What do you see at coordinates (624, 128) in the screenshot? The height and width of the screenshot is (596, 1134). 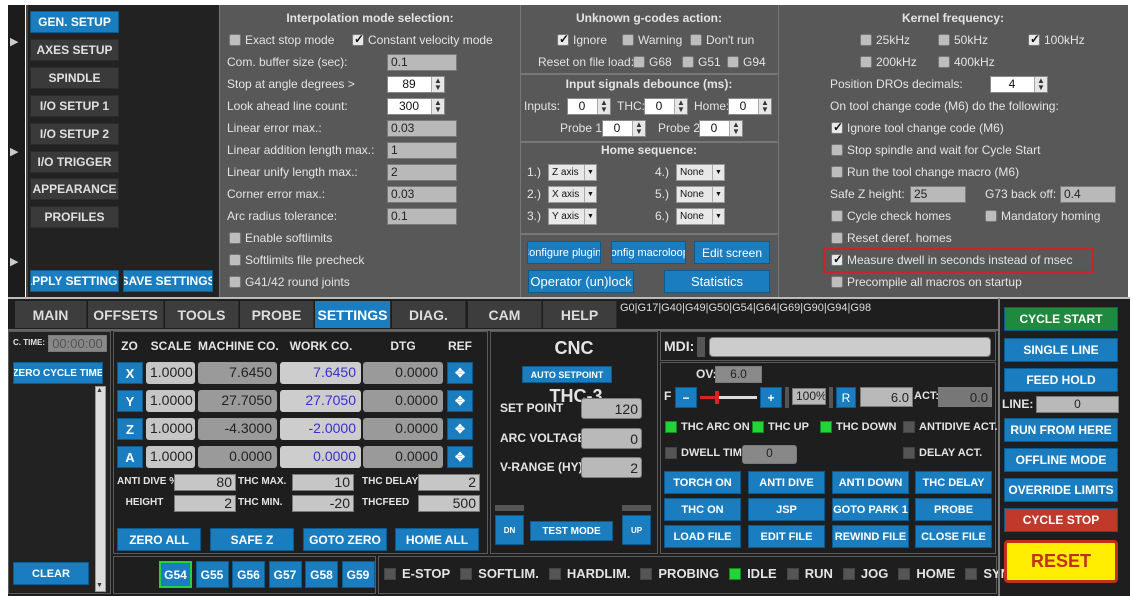 I see `probe1-debounce-spinner: 0 ▲ ▼` at bounding box center [624, 128].